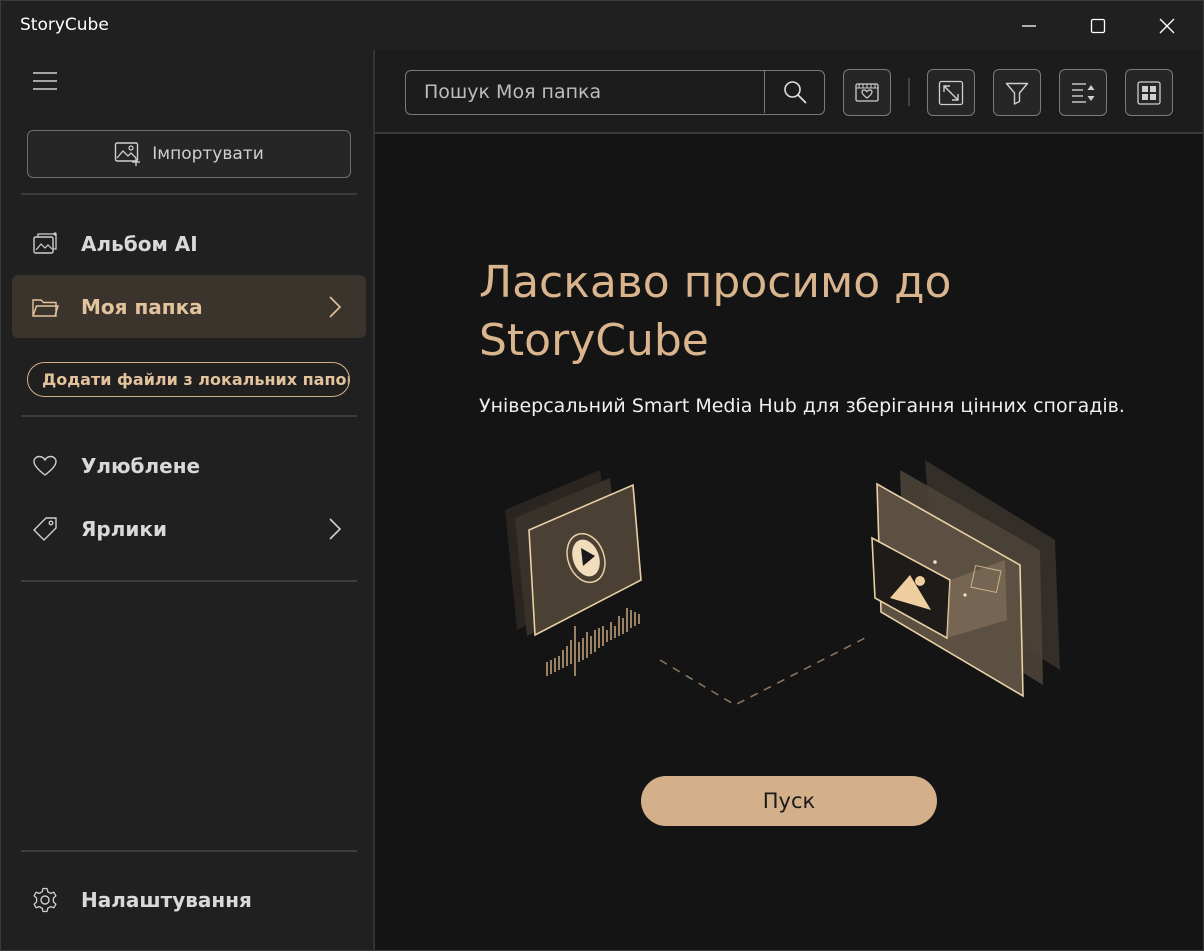 The image size is (1204, 951). Describe the element at coordinates (208, 154) in the screenshot. I see `import-button-label: Імпортувати` at that location.